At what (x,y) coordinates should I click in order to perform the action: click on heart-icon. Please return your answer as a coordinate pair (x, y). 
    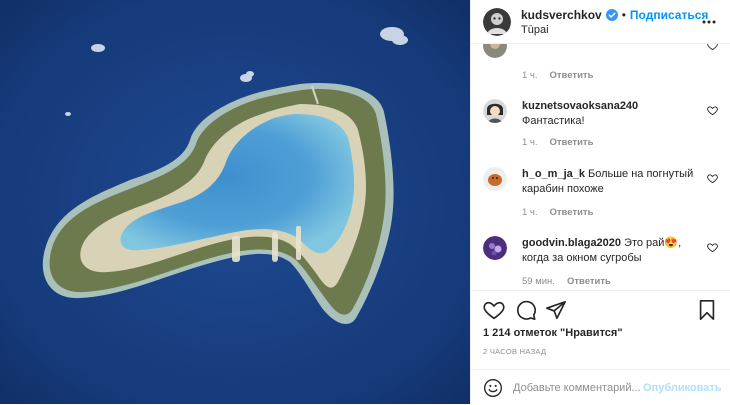
    Looking at the image, I should click on (494, 310).